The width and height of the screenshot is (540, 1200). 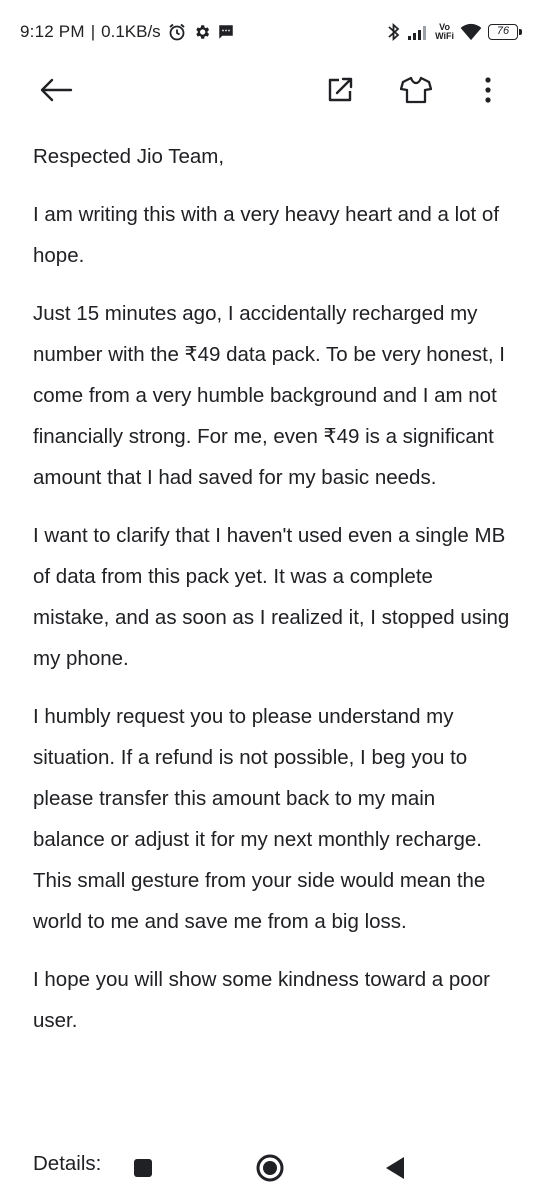 I want to click on home-circle-icon, so click(x=270, y=1170).